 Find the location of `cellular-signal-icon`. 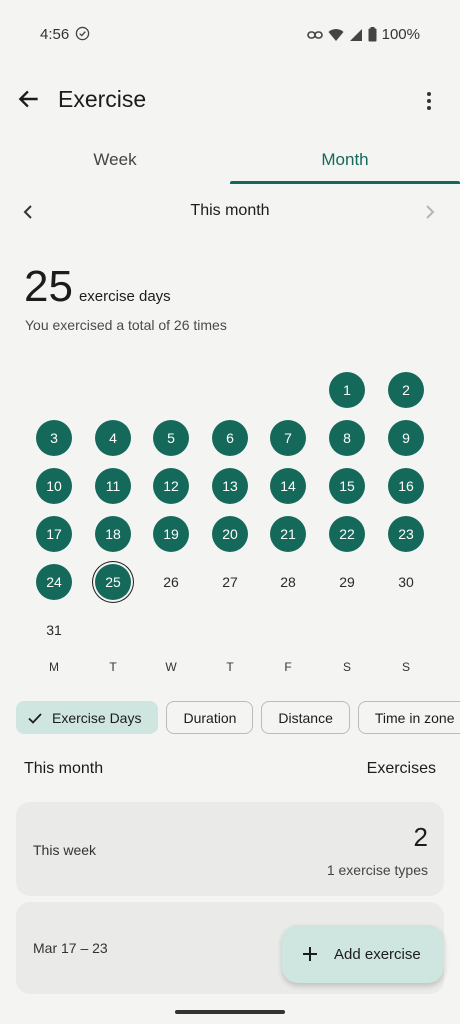

cellular-signal-icon is located at coordinates (355, 34).